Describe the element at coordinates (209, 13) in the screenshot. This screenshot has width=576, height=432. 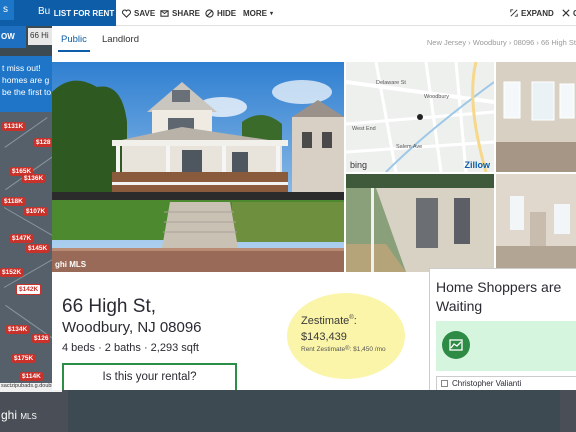
I see `hide-icon` at that location.